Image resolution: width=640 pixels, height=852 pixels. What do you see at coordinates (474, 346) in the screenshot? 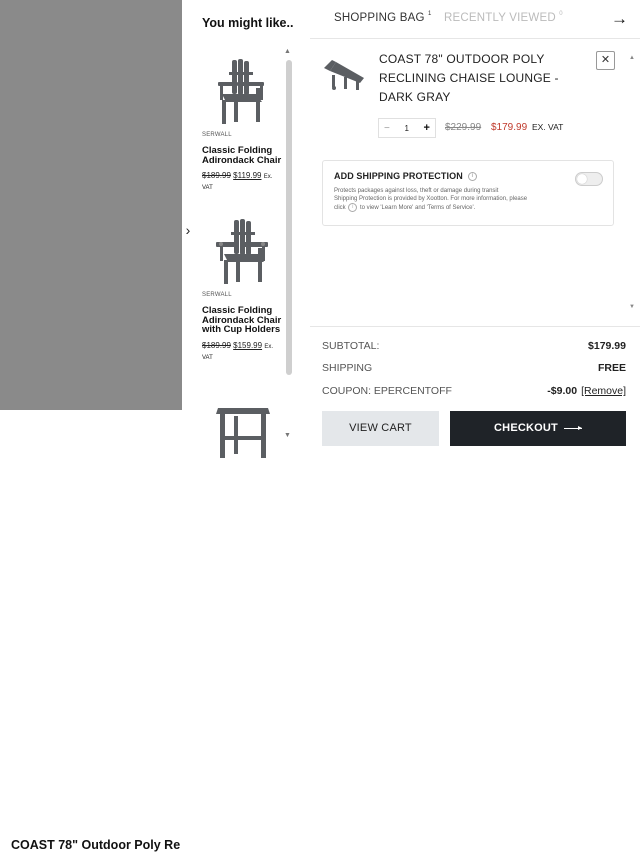
I see `subtotal-row: SUBTOTAL: $179.99` at bounding box center [474, 346].